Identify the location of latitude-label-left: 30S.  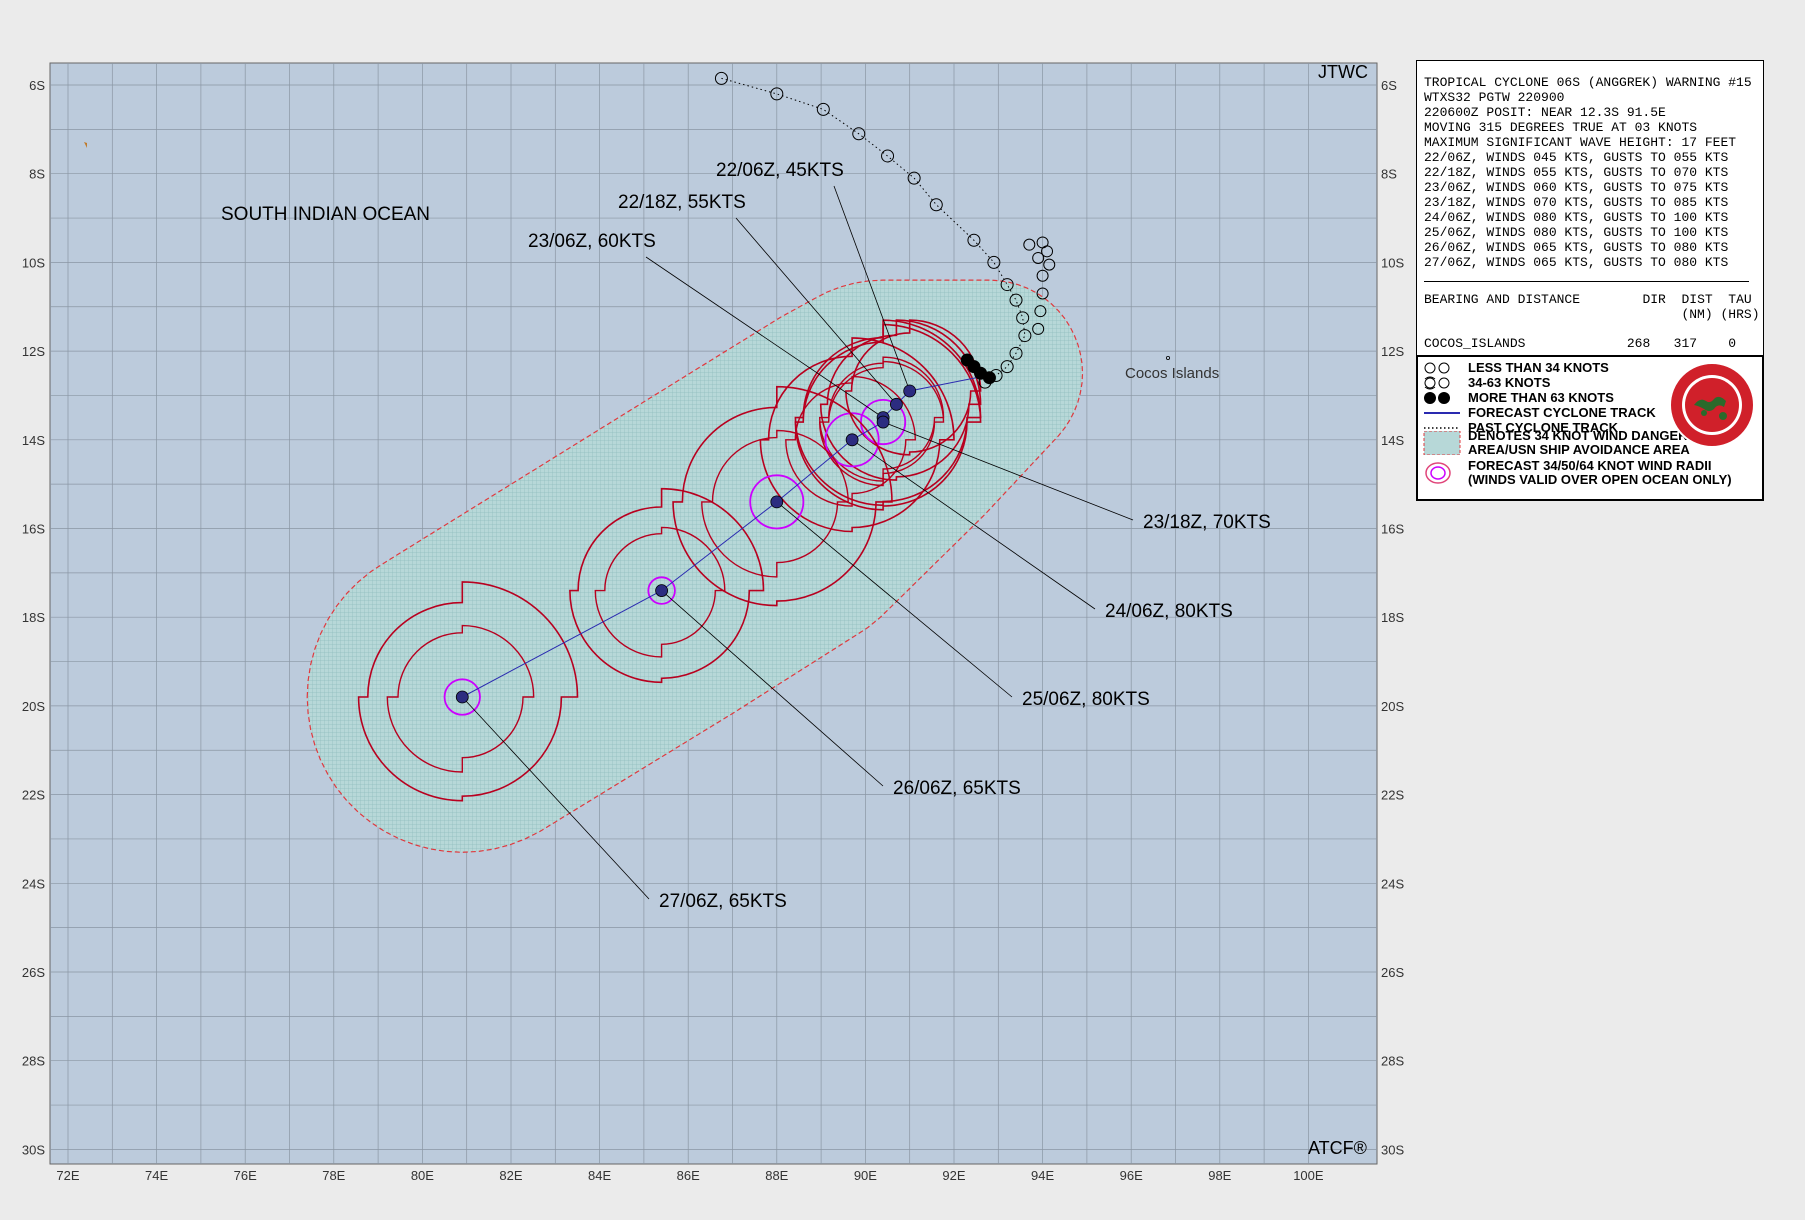
(33, 1149).